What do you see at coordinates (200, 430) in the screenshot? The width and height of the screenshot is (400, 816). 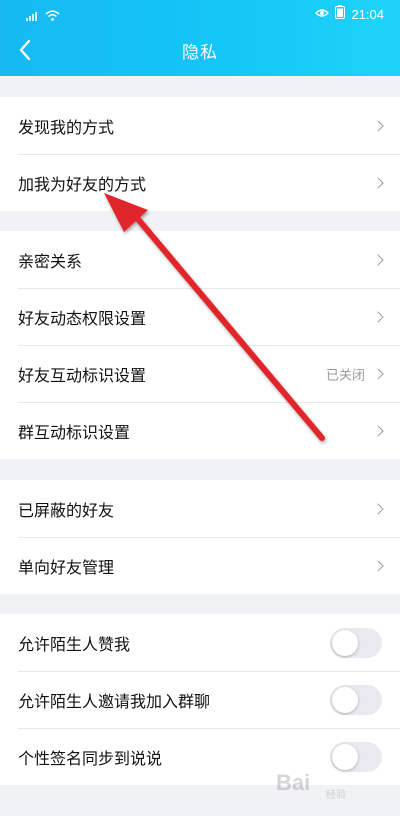 I see `settings-row-group-interaction-badges: 群互动标识设置` at bounding box center [200, 430].